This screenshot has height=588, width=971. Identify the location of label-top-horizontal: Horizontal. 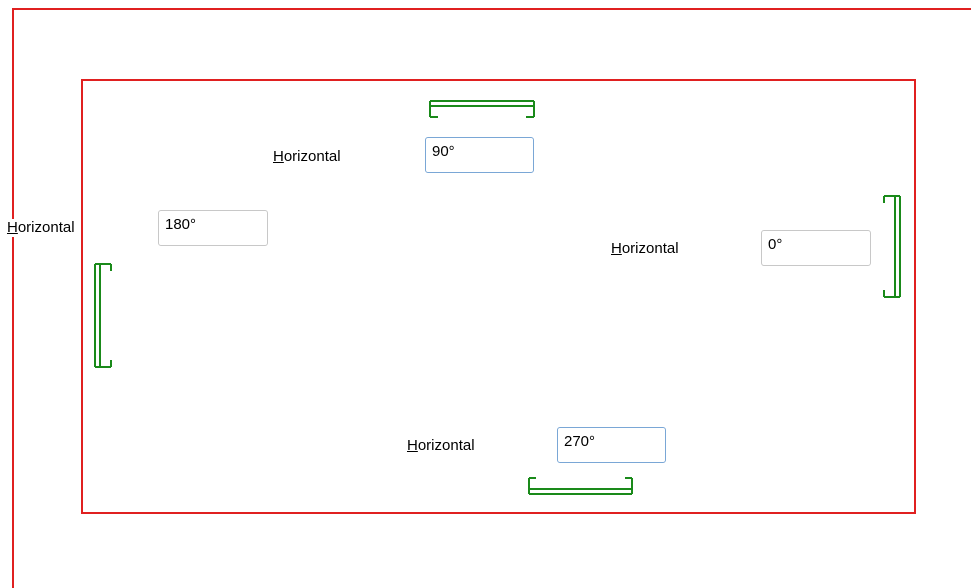
(307, 157).